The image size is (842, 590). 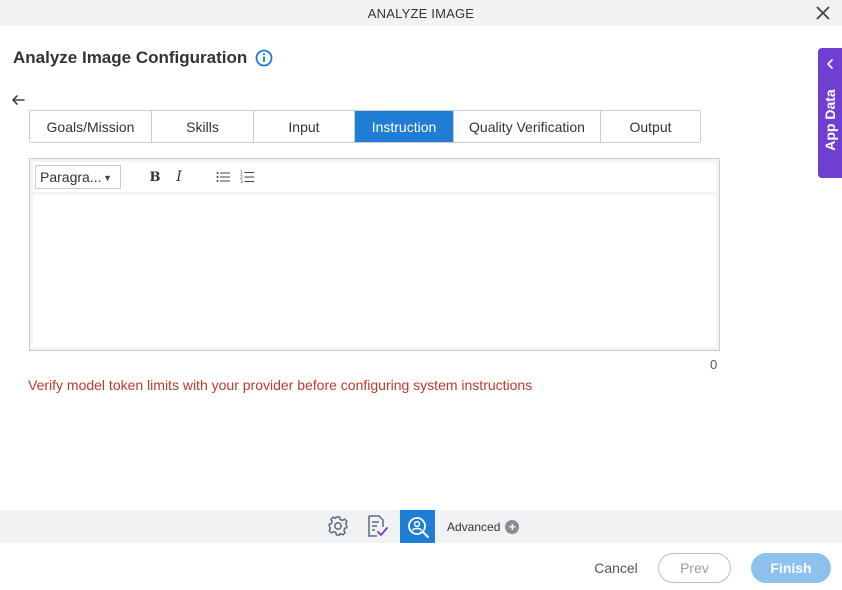 I want to click on italic-button: I, so click(x=179, y=177).